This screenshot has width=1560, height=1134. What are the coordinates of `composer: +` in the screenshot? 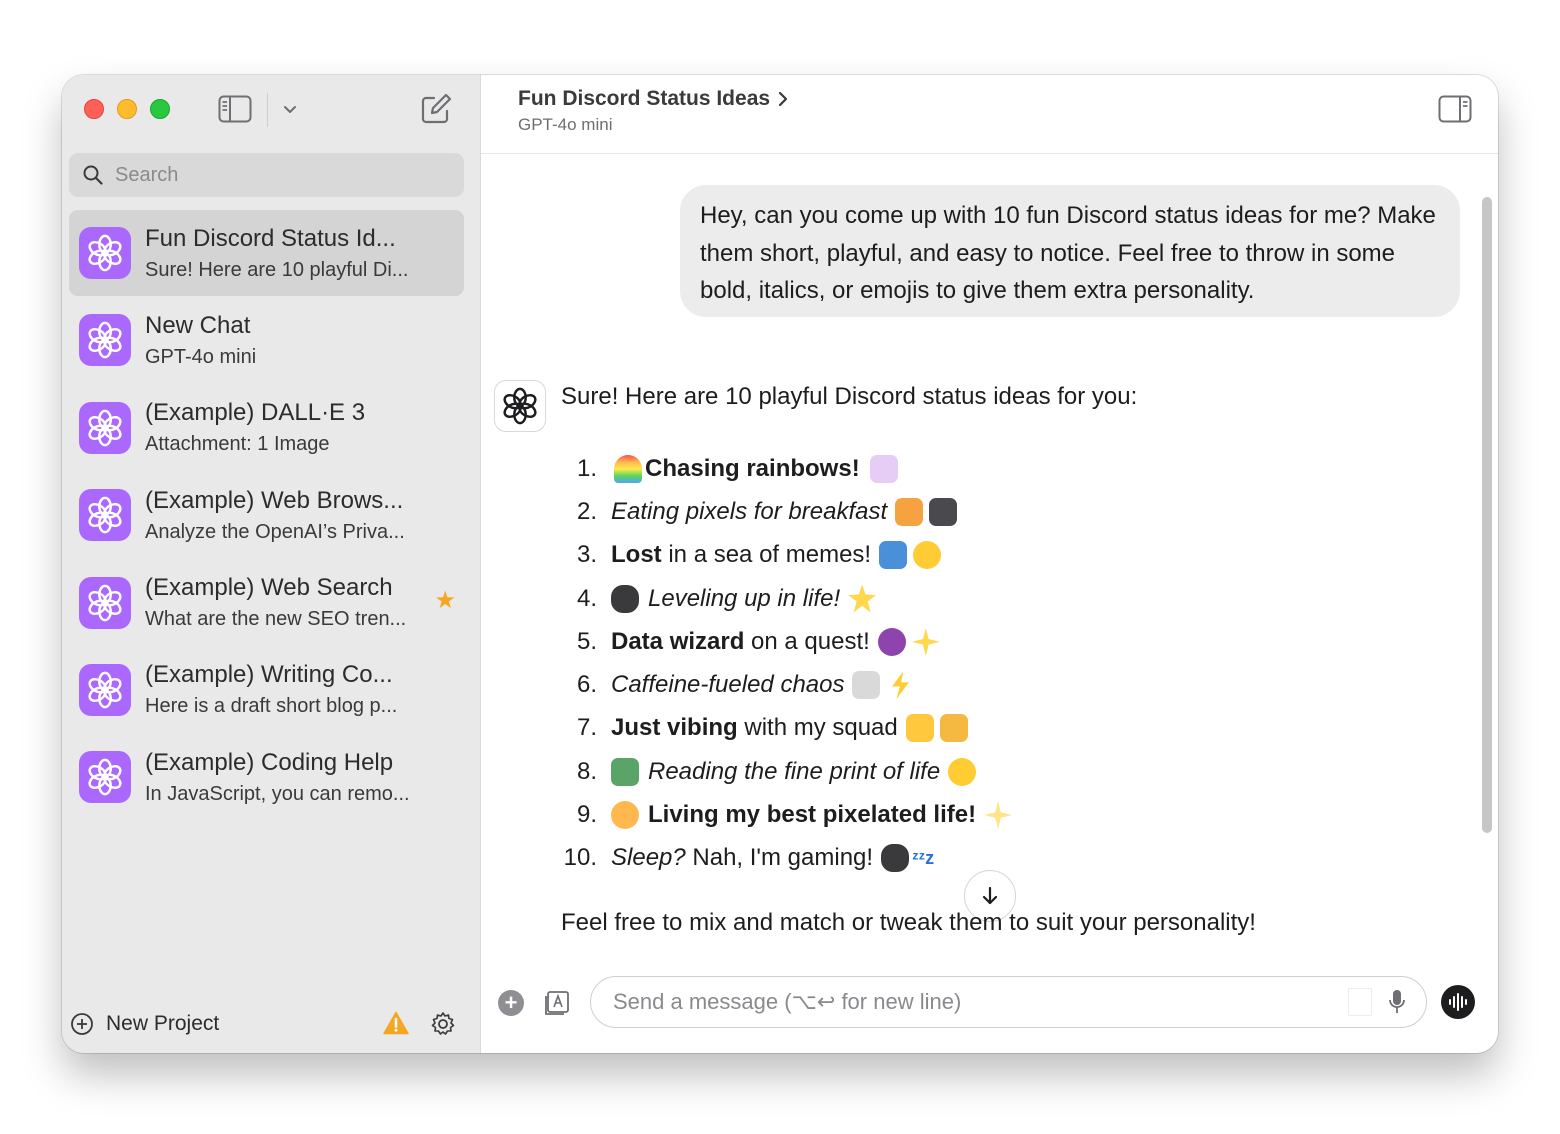 It's located at (990, 1003).